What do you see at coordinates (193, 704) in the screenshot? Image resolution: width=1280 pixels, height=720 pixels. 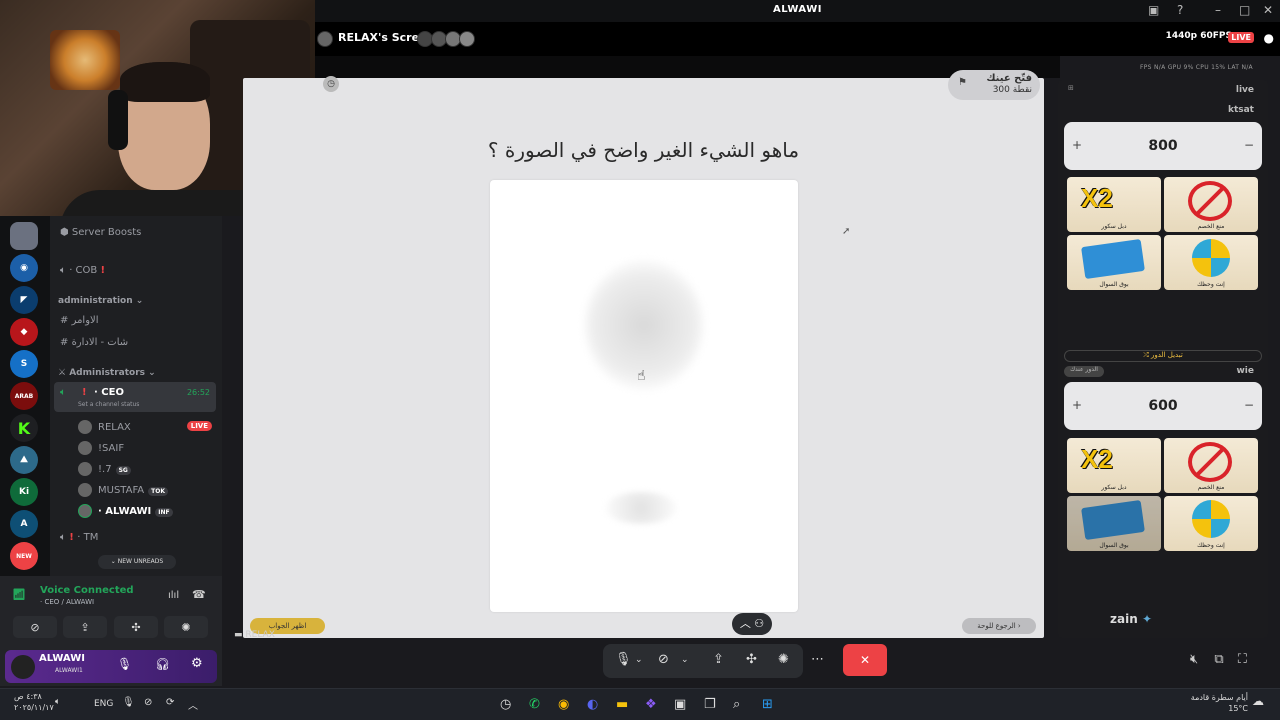 I see `chevron-up-icon: ︿` at bounding box center [193, 704].